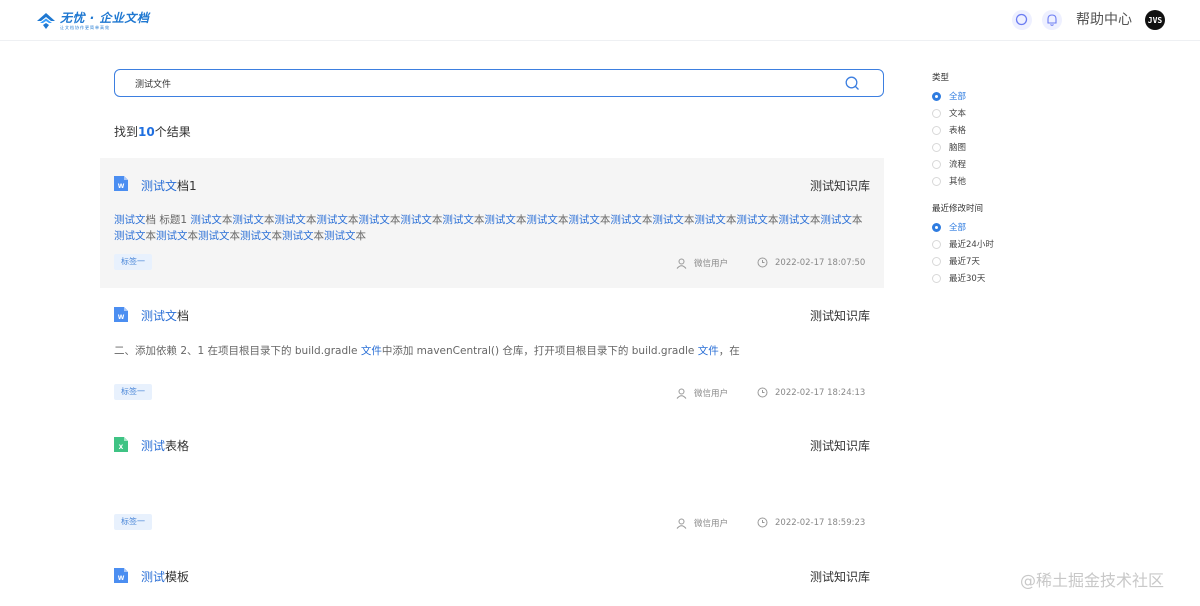 The image size is (1200, 606). I want to click on excel-doc-icon: X, so click(121, 444).